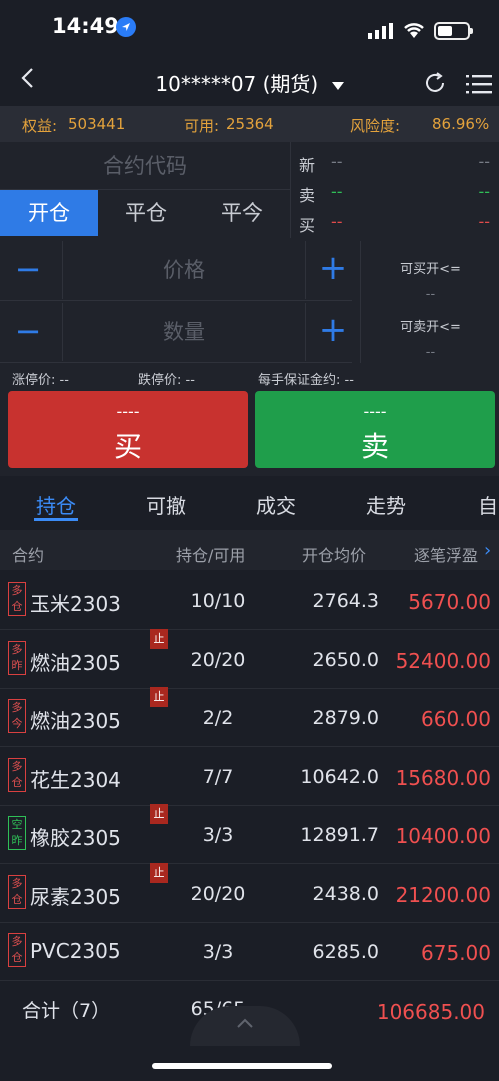 The height and width of the screenshot is (1081, 499). Describe the element at coordinates (339, 835) in the screenshot. I see `open-avg-price: 12891.7` at that location.